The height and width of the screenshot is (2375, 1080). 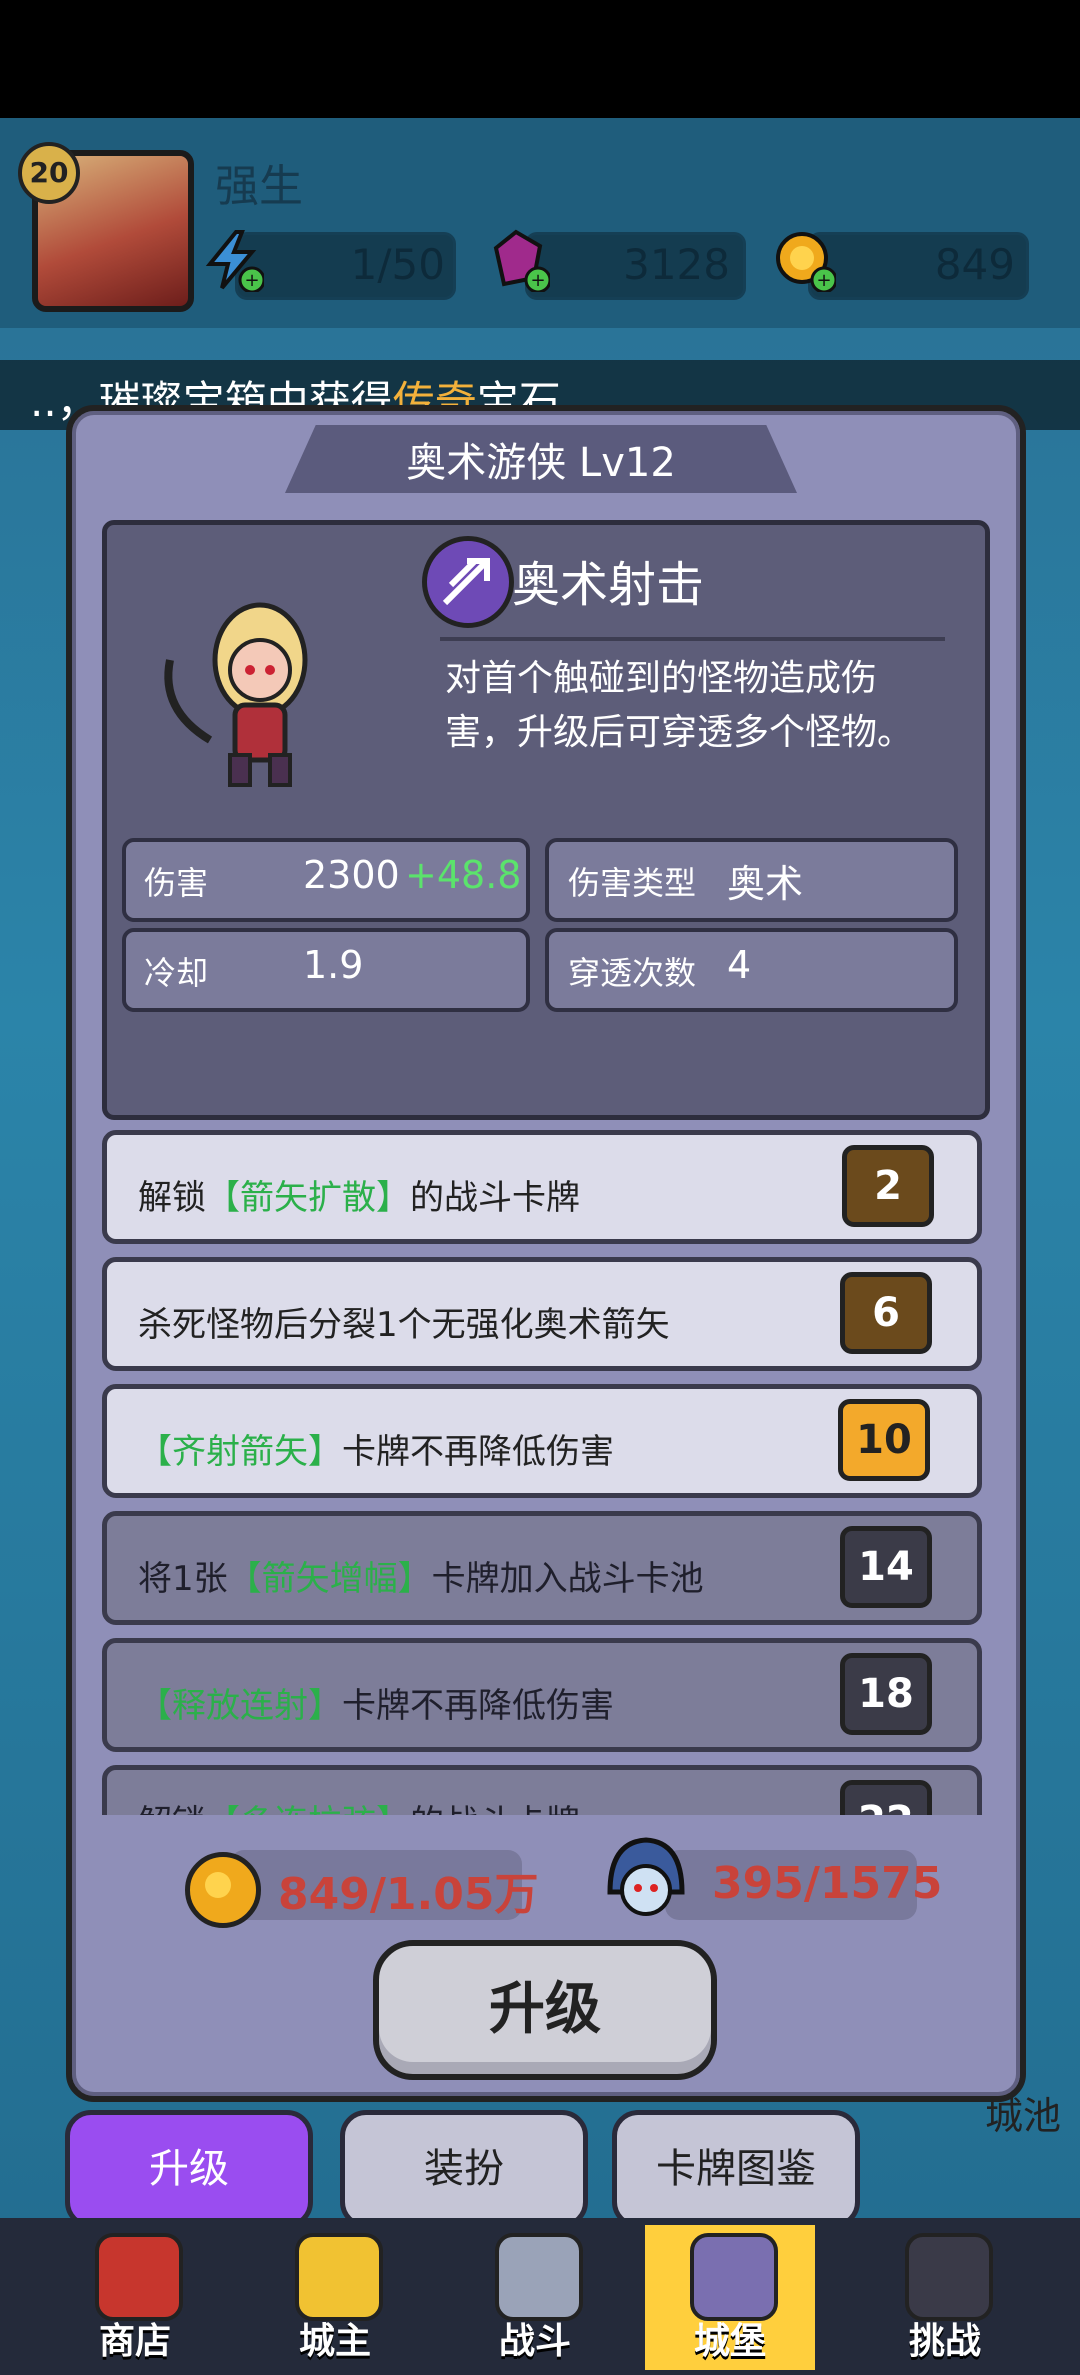 I want to click on nav-castle: 城堡, so click(x=730, y=2297).